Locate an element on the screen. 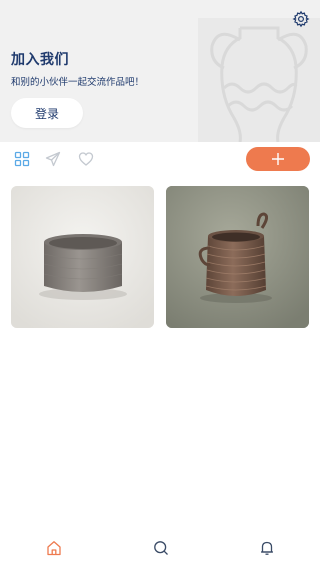 The image size is (320, 568). vase-decoration-icon is located at coordinates (259, 80).